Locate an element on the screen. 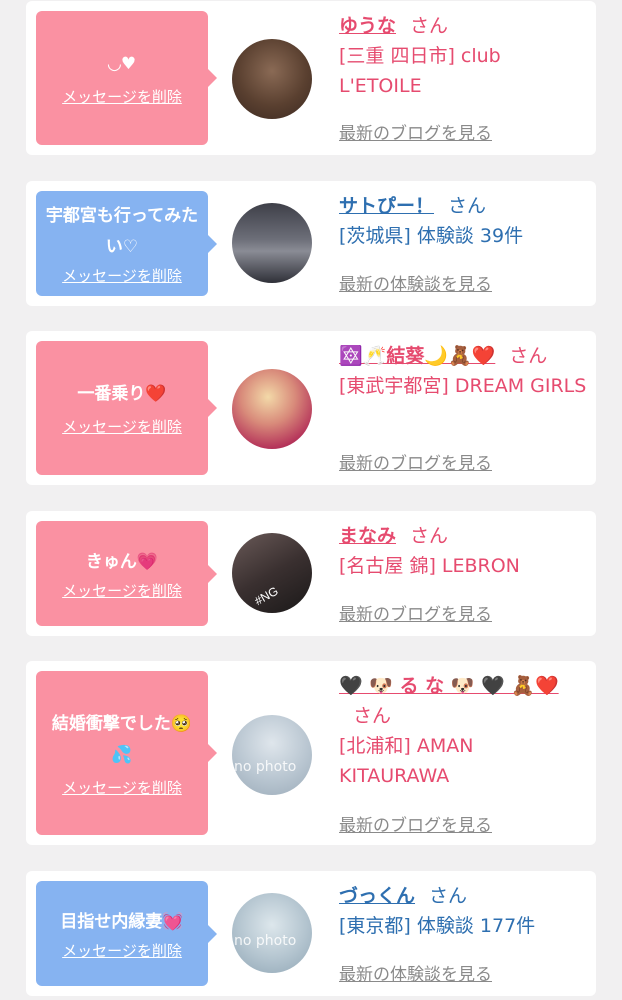 This screenshot has height=1000, width=622. message-bubble: きゅん💗 メッセージを削除 is located at coordinates (126, 573).